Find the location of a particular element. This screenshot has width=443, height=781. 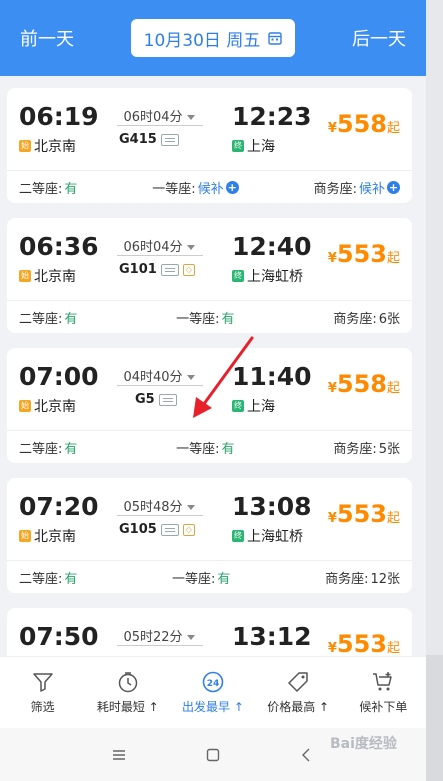

seat-business-class: 商务座: 候补 + is located at coordinates (357, 187).